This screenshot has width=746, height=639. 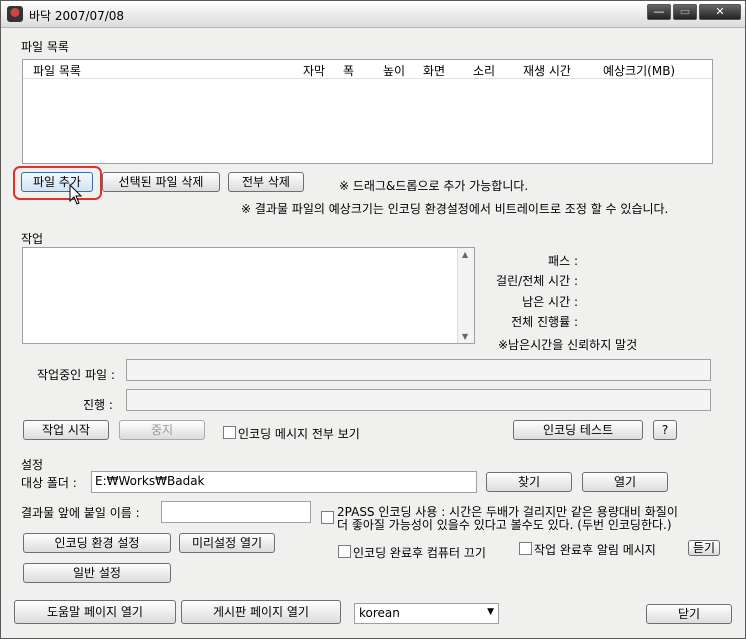 I want to click on column-header-height: 높이, so click(x=394, y=70).